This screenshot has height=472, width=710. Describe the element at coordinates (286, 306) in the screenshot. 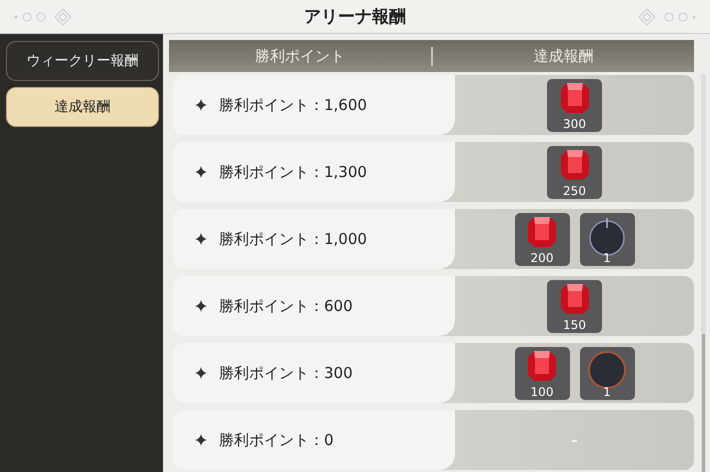

I see `condition-text: 勝利ポイント：600` at that location.